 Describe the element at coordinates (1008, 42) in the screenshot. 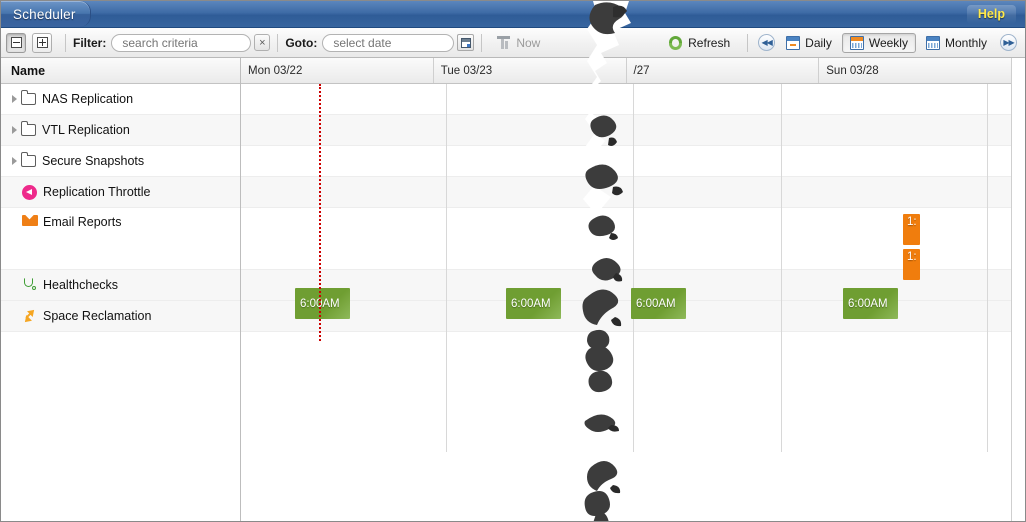

I see `next-period-button: ▶▶` at that location.